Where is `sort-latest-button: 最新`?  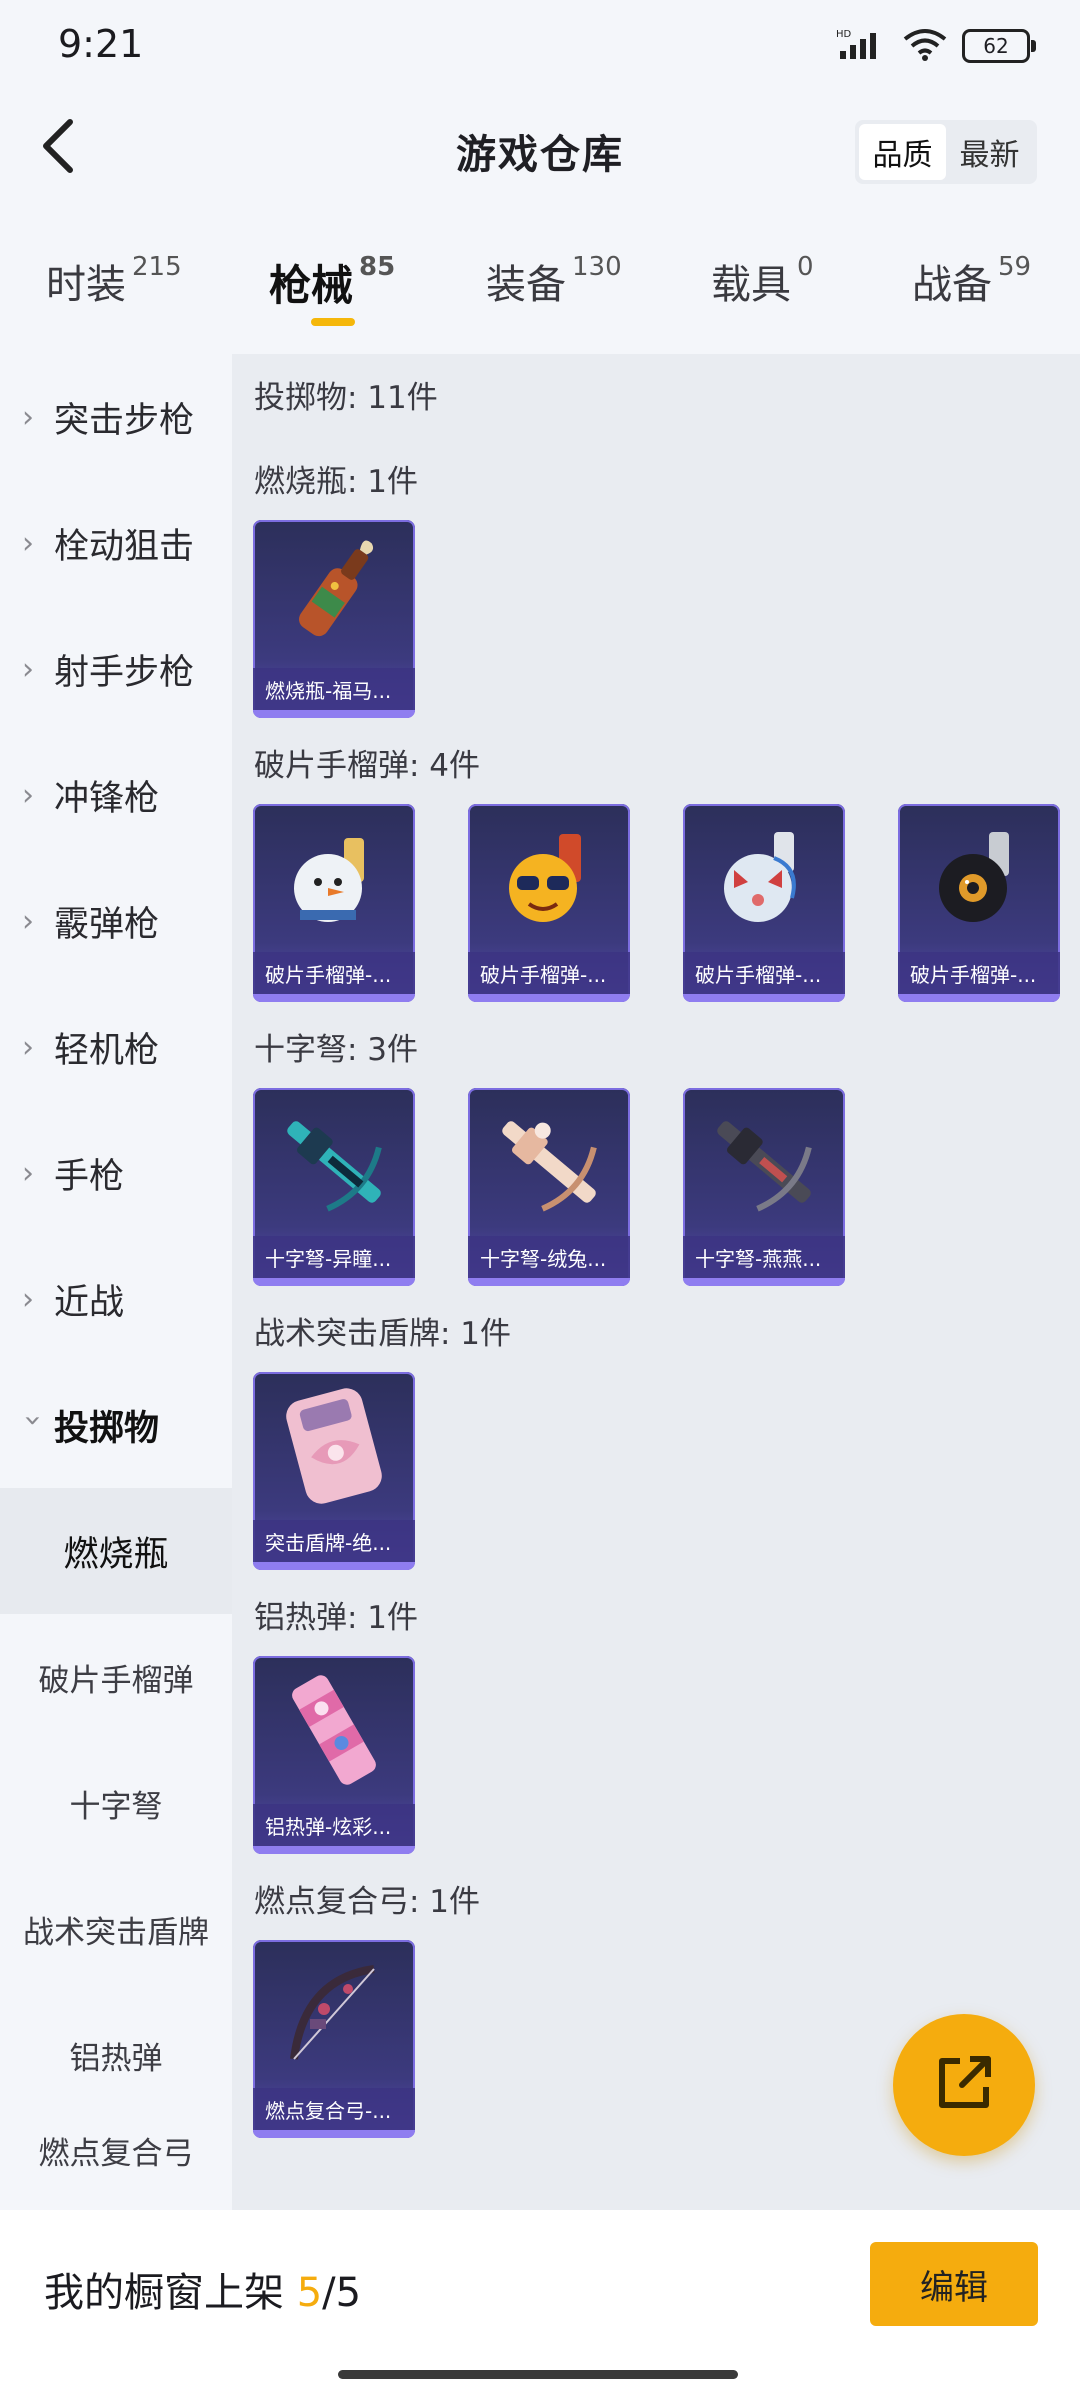
sort-latest-button: 最新 is located at coordinates (989, 152).